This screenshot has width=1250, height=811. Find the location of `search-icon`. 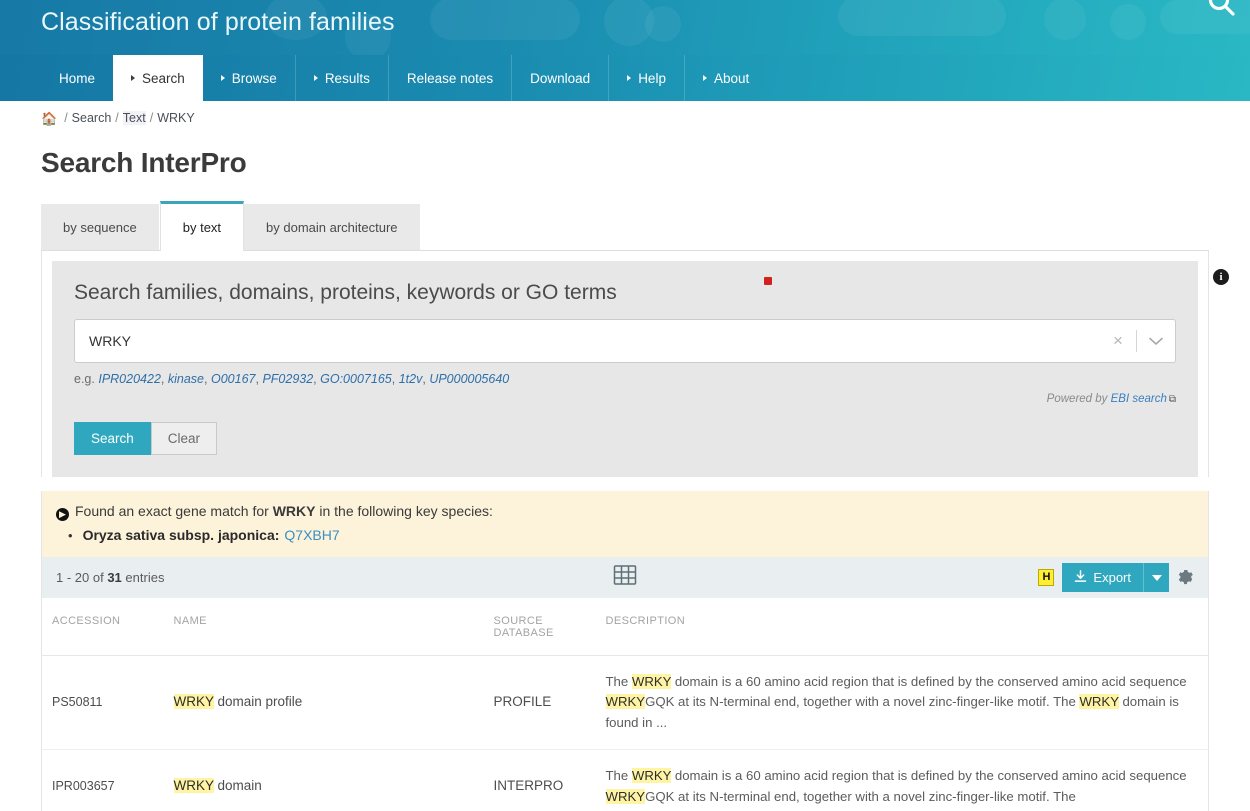

search-icon is located at coordinates (1221, 10).